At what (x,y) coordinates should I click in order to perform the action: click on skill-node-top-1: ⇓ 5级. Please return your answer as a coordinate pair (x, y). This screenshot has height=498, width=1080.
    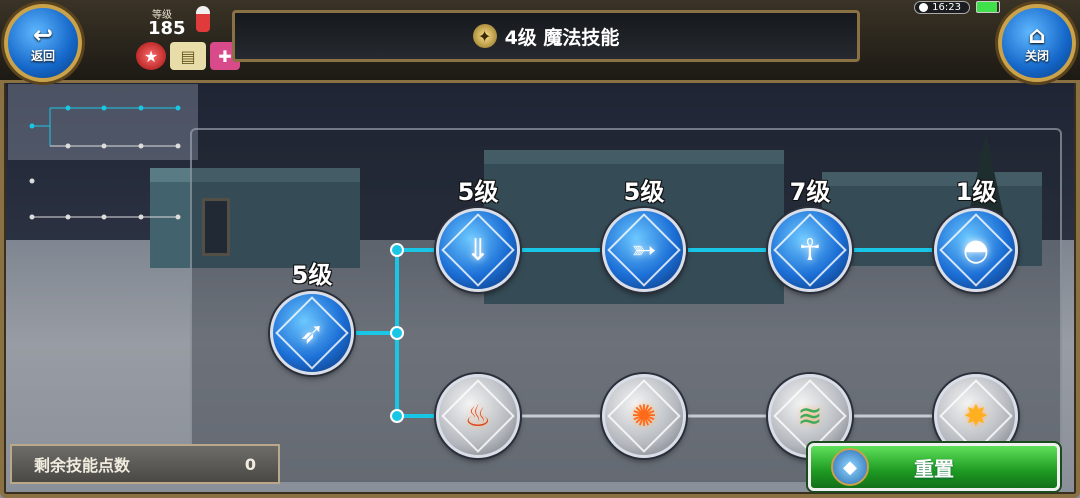
    Looking at the image, I should click on (478, 235).